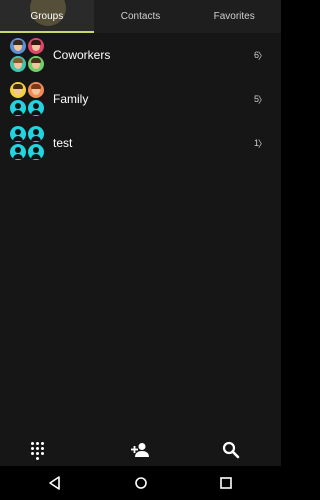  What do you see at coordinates (71, 99) in the screenshot?
I see `group-name: Family` at bounding box center [71, 99].